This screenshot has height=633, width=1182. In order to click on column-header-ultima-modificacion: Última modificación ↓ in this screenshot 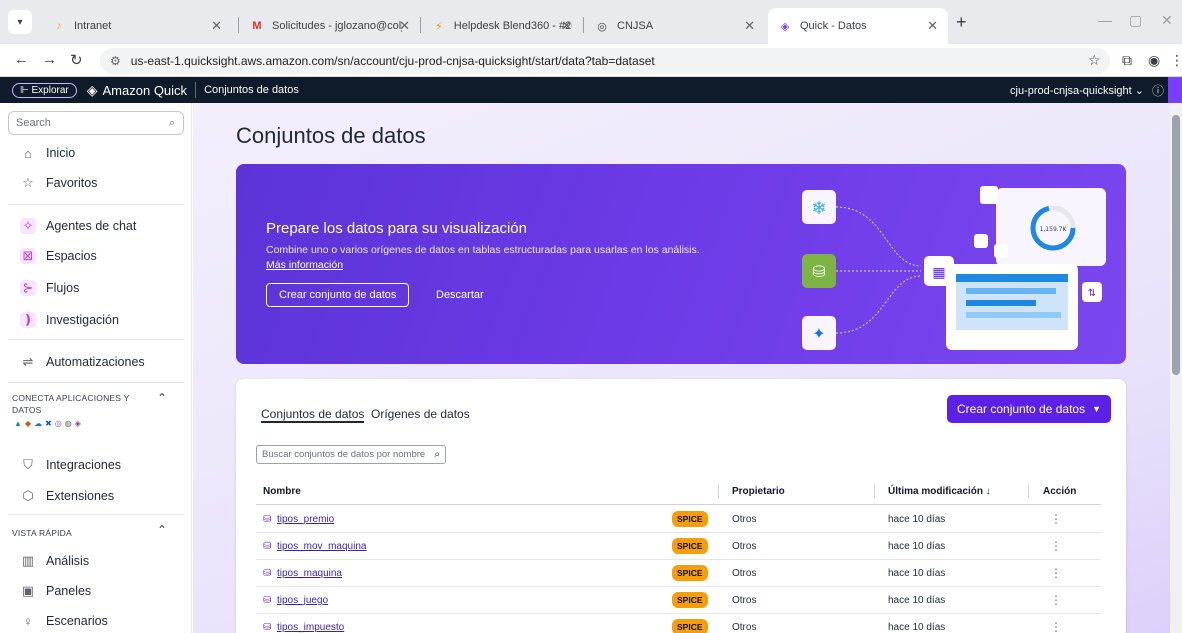, I will do `click(939, 491)`.